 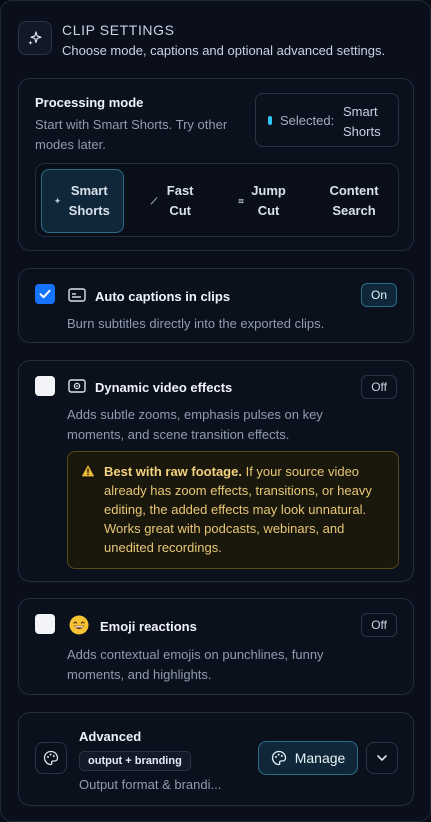 What do you see at coordinates (35, 38) in the screenshot?
I see `sparkles-icon` at bounding box center [35, 38].